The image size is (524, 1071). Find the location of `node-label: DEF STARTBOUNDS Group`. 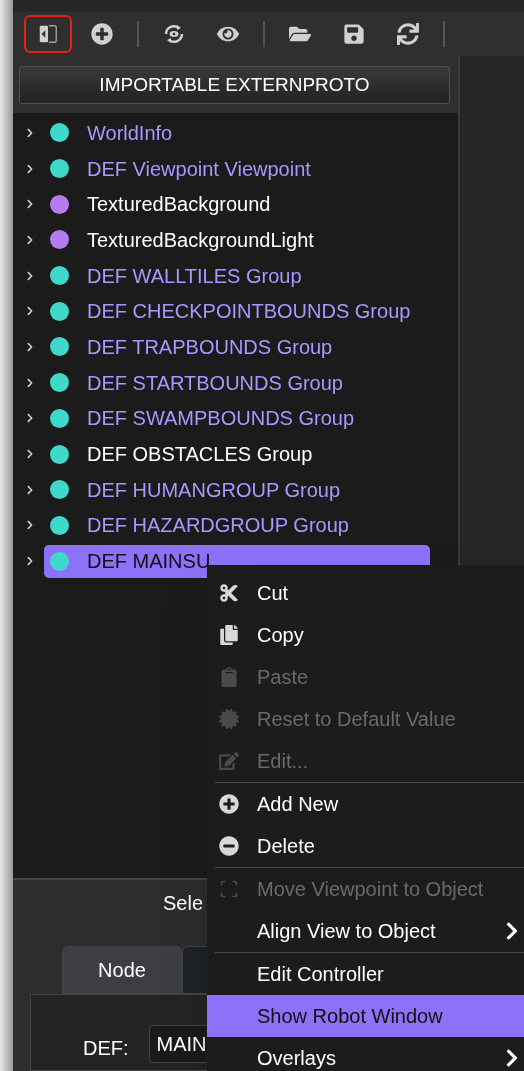

node-label: DEF STARTBOUNDS Group is located at coordinates (215, 383).